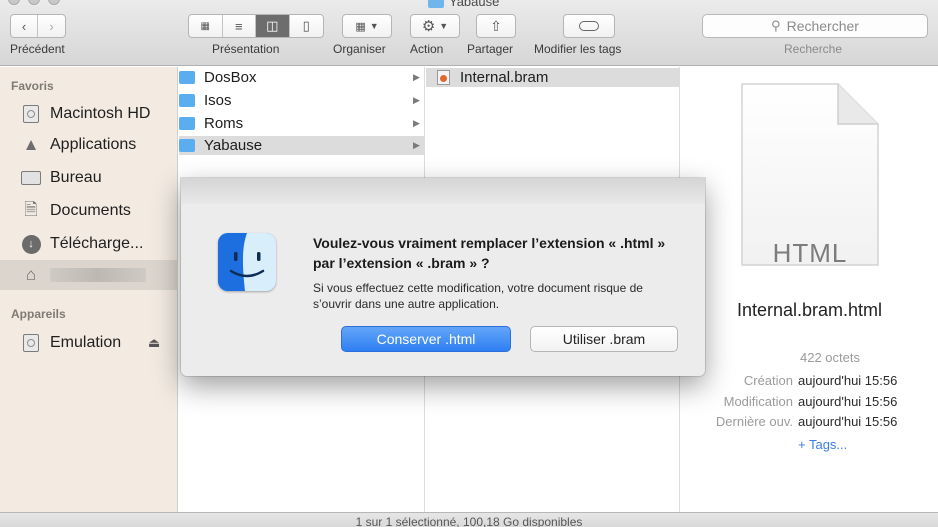  Describe the element at coordinates (553, 77) in the screenshot. I see `list-item-selected: Internal.bram` at that location.